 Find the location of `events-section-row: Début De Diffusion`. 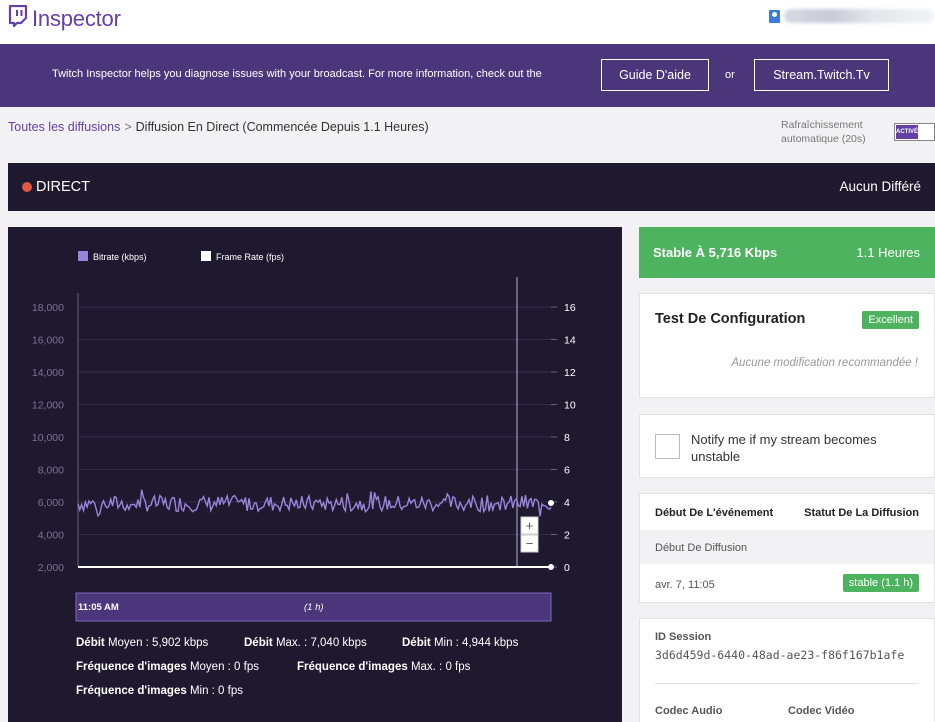

events-section-row: Début De Diffusion is located at coordinates (787, 547).